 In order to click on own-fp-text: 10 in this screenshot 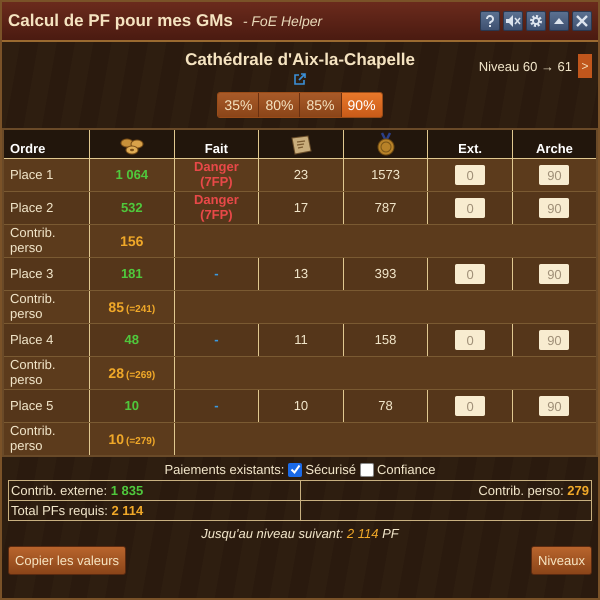, I will do `click(116, 438)`.